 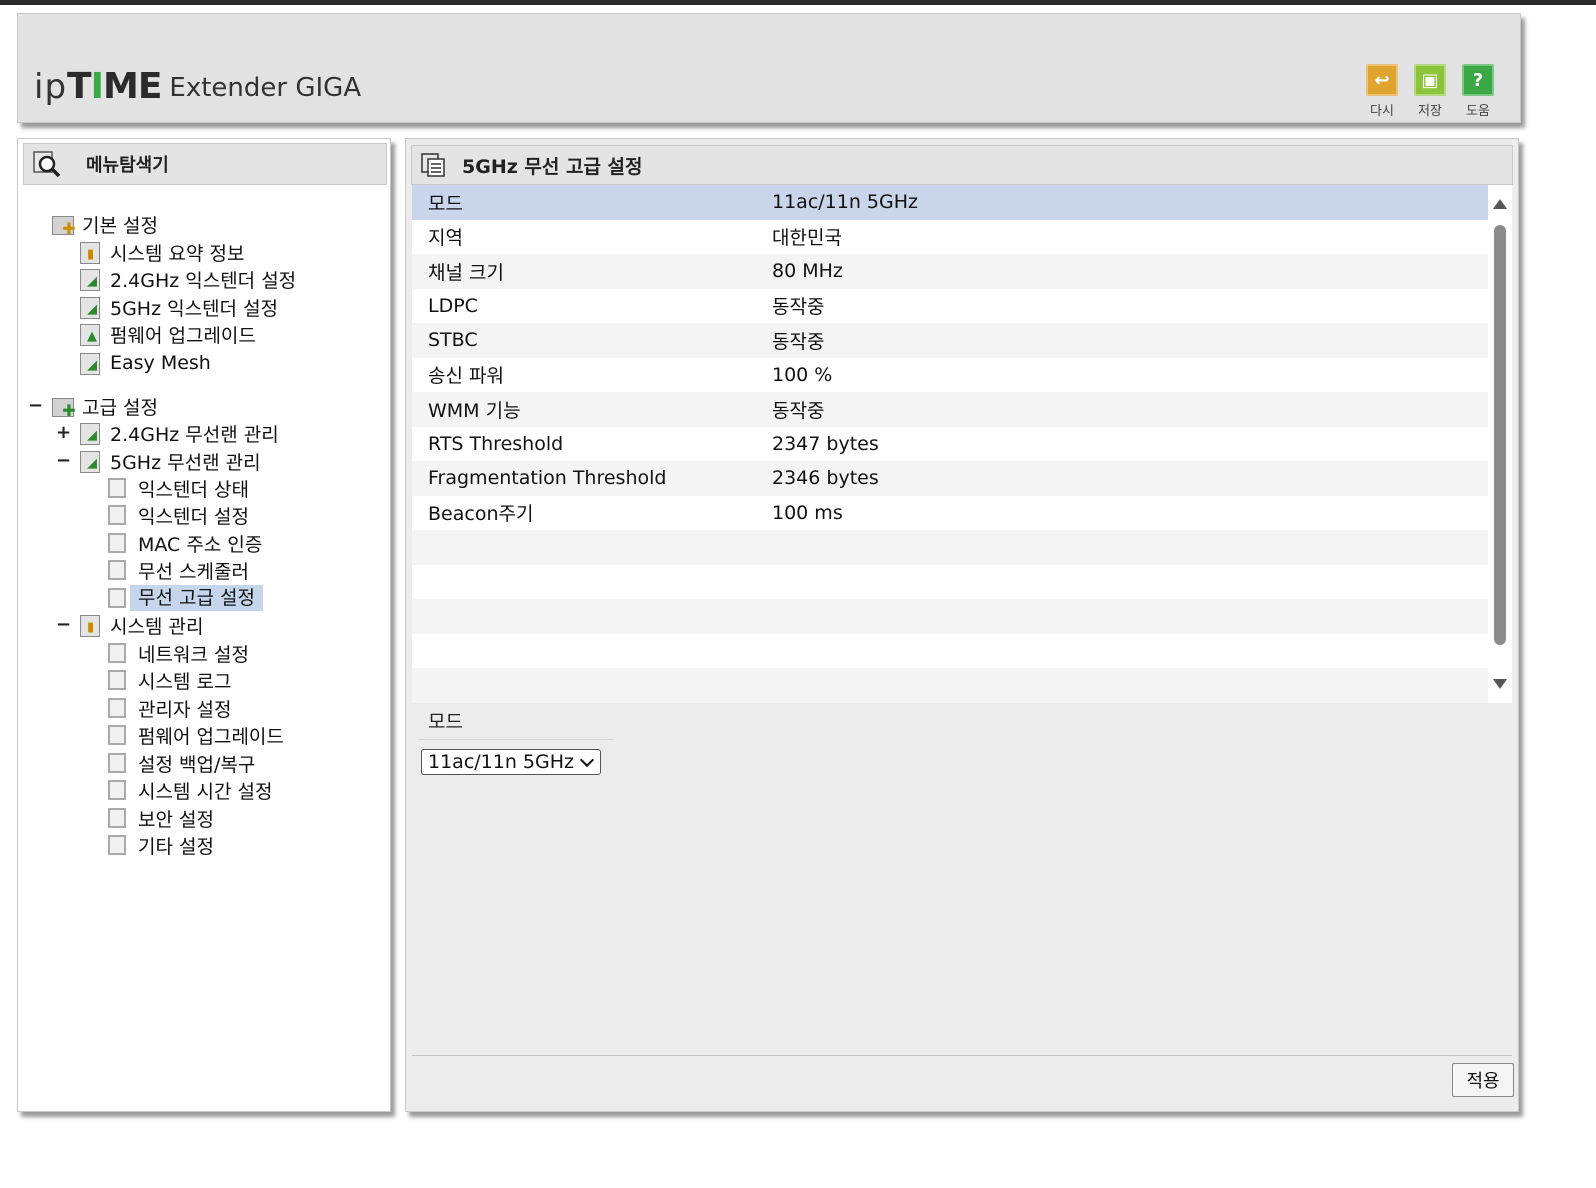 What do you see at coordinates (193, 489) in the screenshot?
I see `tree-leaf-label: 익스텐더 상태` at bounding box center [193, 489].